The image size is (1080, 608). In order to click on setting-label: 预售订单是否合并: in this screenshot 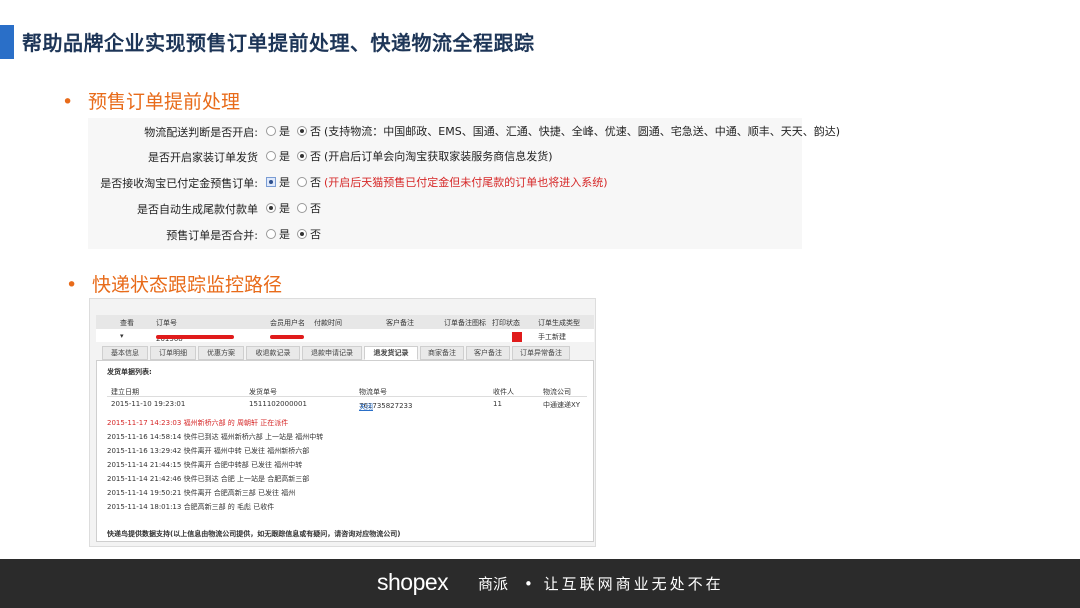, I will do `click(212, 235)`.